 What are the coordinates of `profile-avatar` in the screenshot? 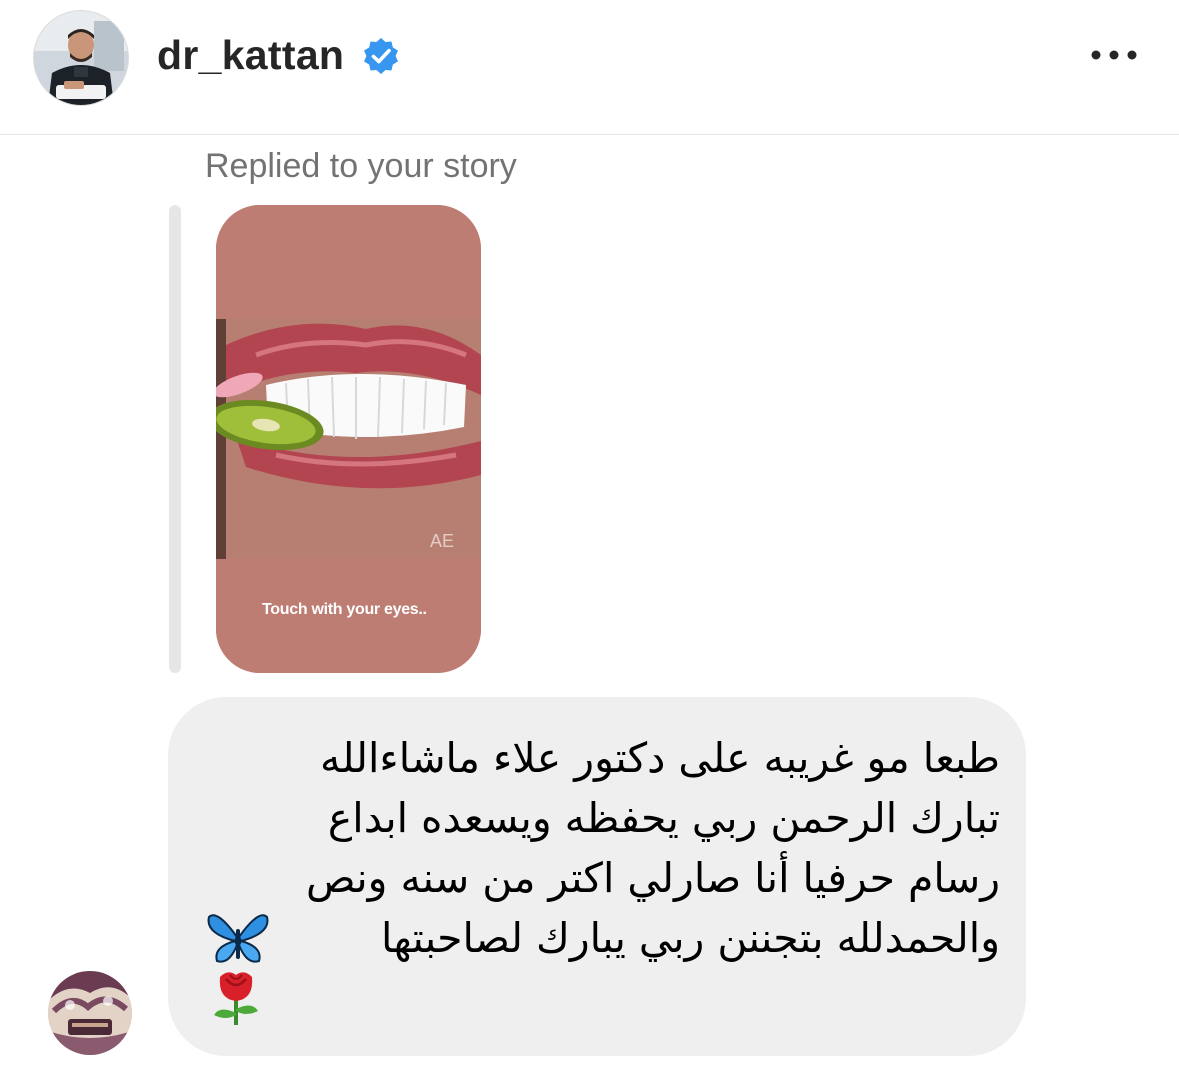 It's located at (81, 58).